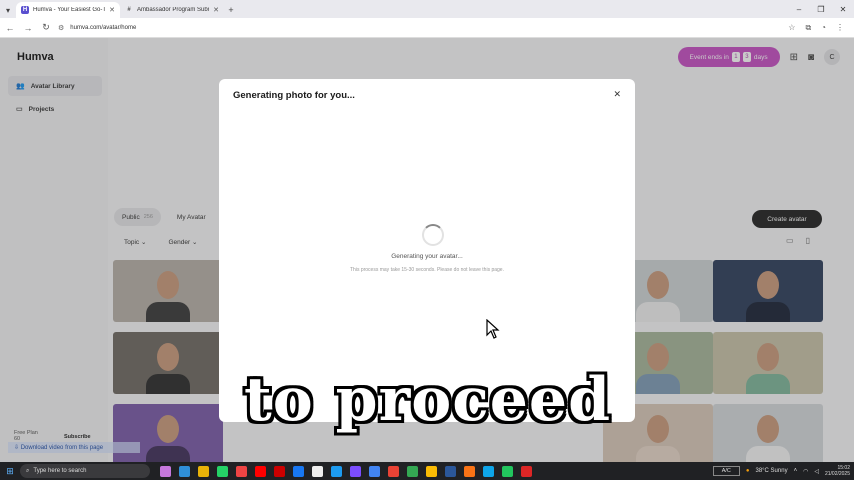 This screenshot has width=854, height=480. What do you see at coordinates (450, 471) in the screenshot?
I see `word-icon` at bounding box center [450, 471].